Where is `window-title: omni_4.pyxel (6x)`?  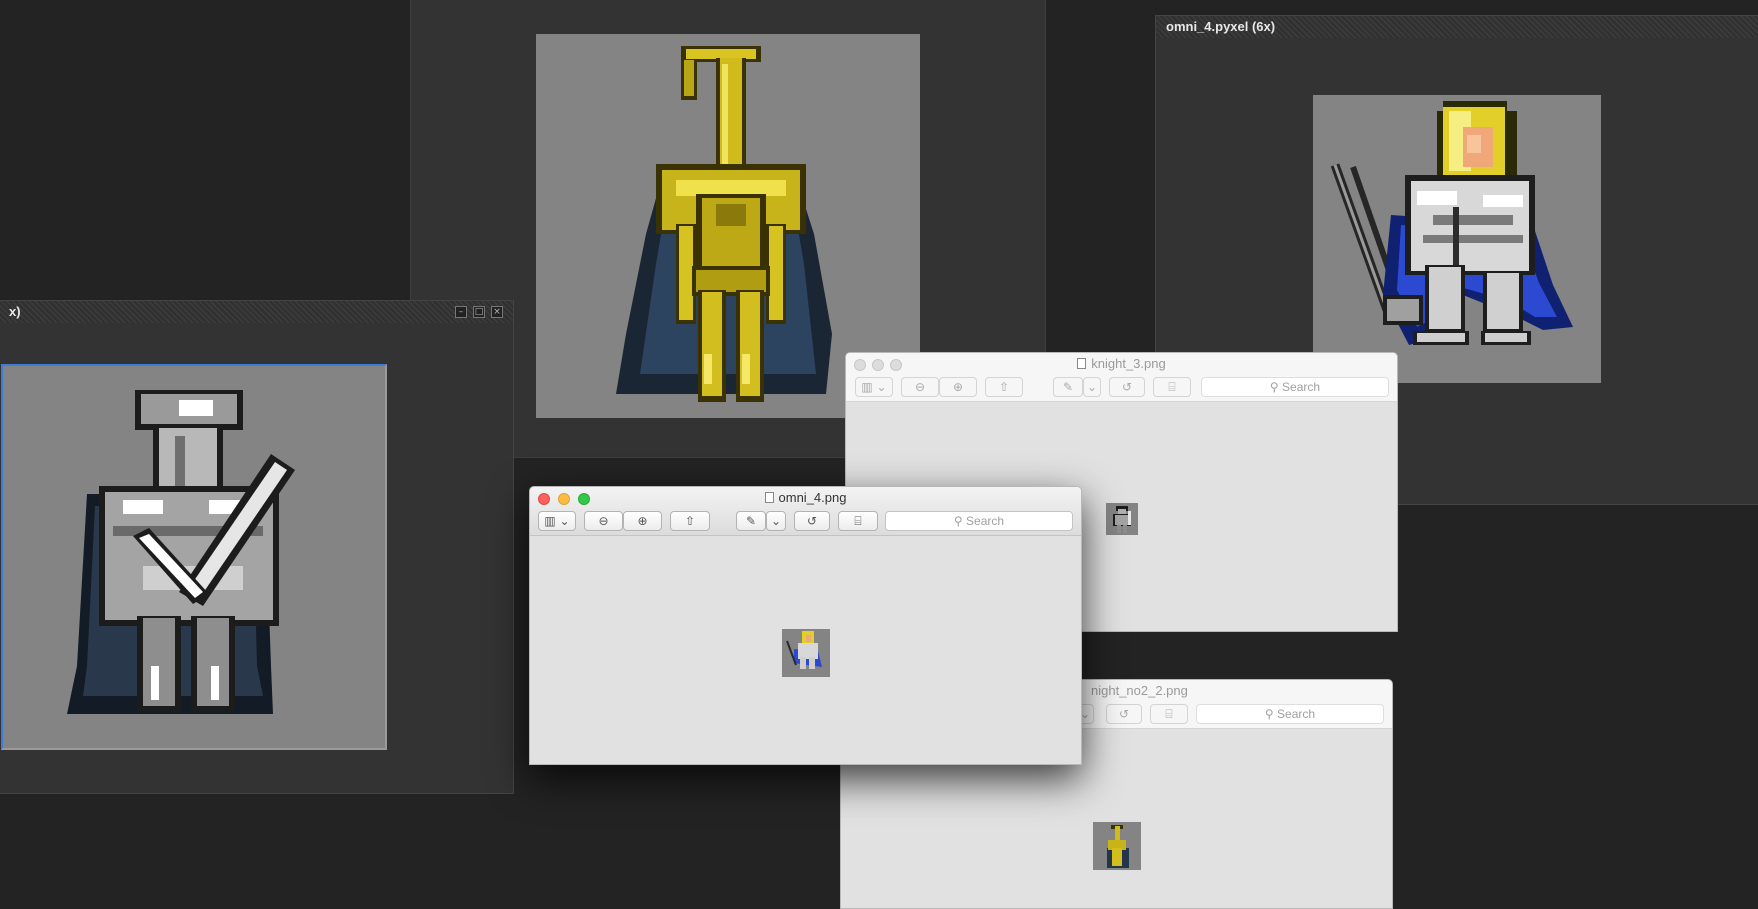
window-title: omni_4.pyxel (6x) is located at coordinates (1457, 27).